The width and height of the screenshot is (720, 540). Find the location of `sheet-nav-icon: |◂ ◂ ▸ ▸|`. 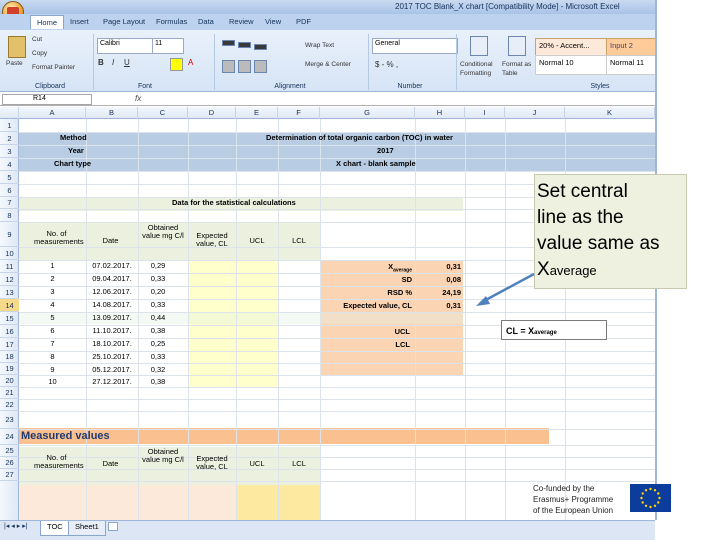

sheet-nav-icon: |◂ ◂ ▸ ▸| is located at coordinates (16, 527).